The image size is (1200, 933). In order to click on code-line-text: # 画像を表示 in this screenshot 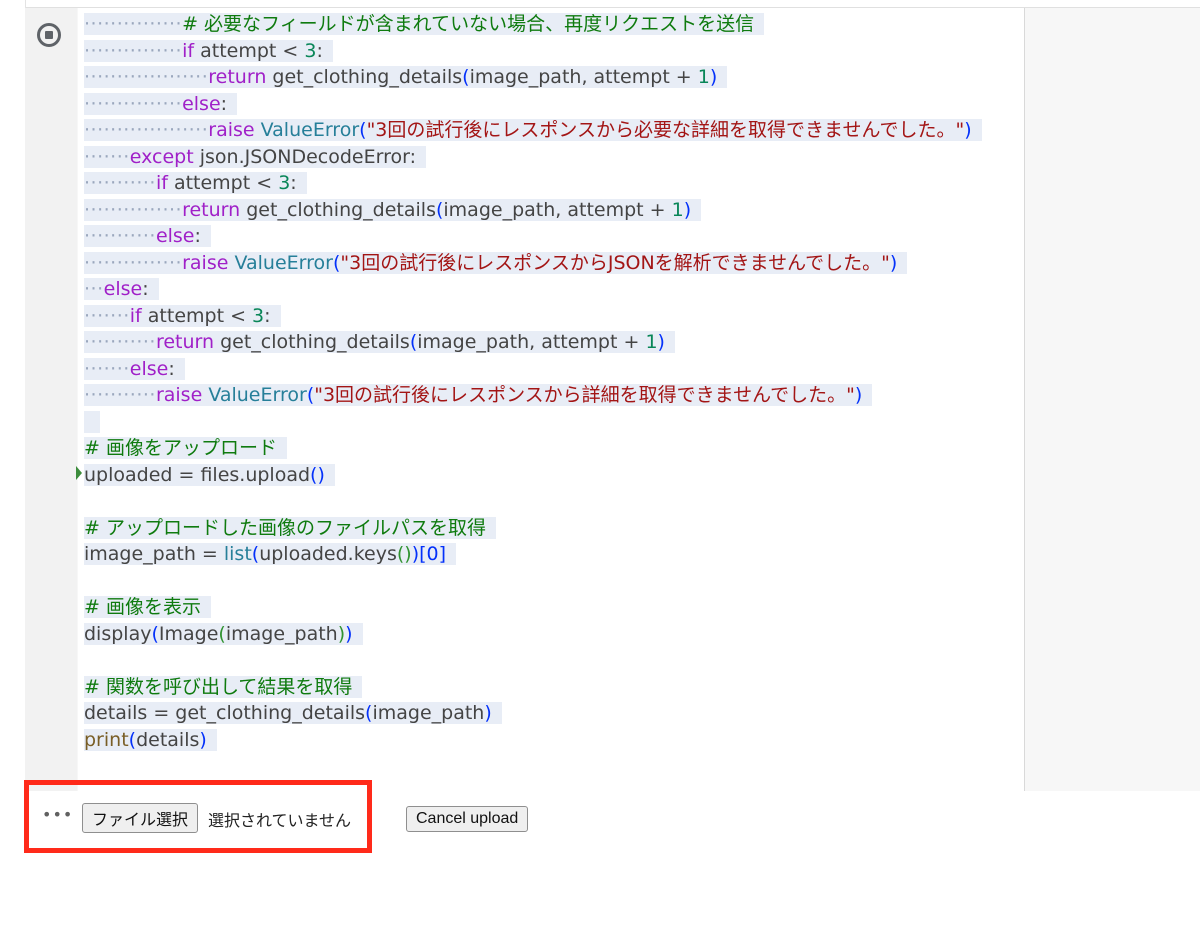, I will do `click(147, 607)`.